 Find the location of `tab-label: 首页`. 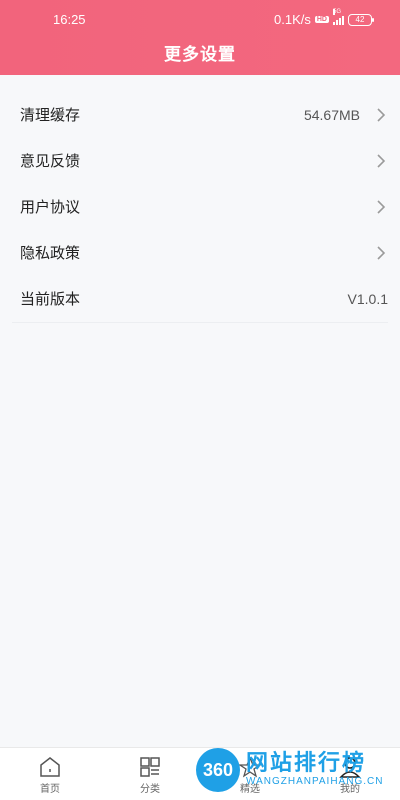

tab-label: 首页 is located at coordinates (50, 789).